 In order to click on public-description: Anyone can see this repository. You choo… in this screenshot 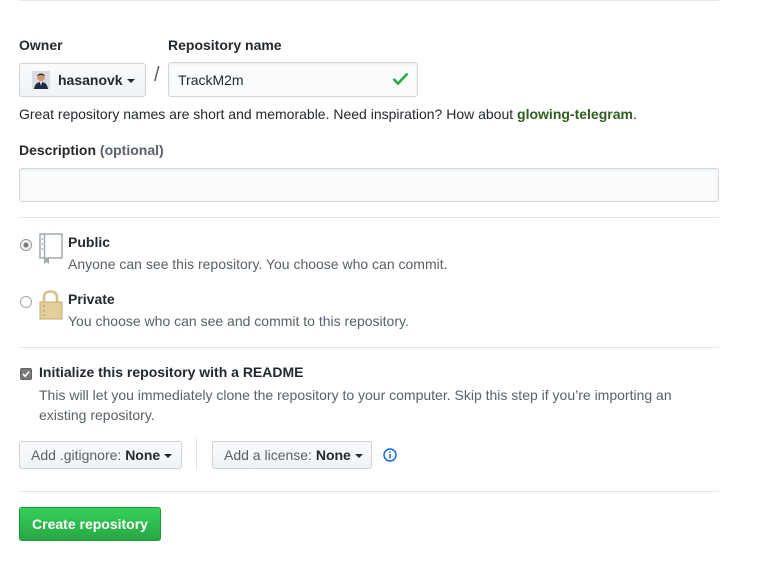, I will do `click(258, 264)`.